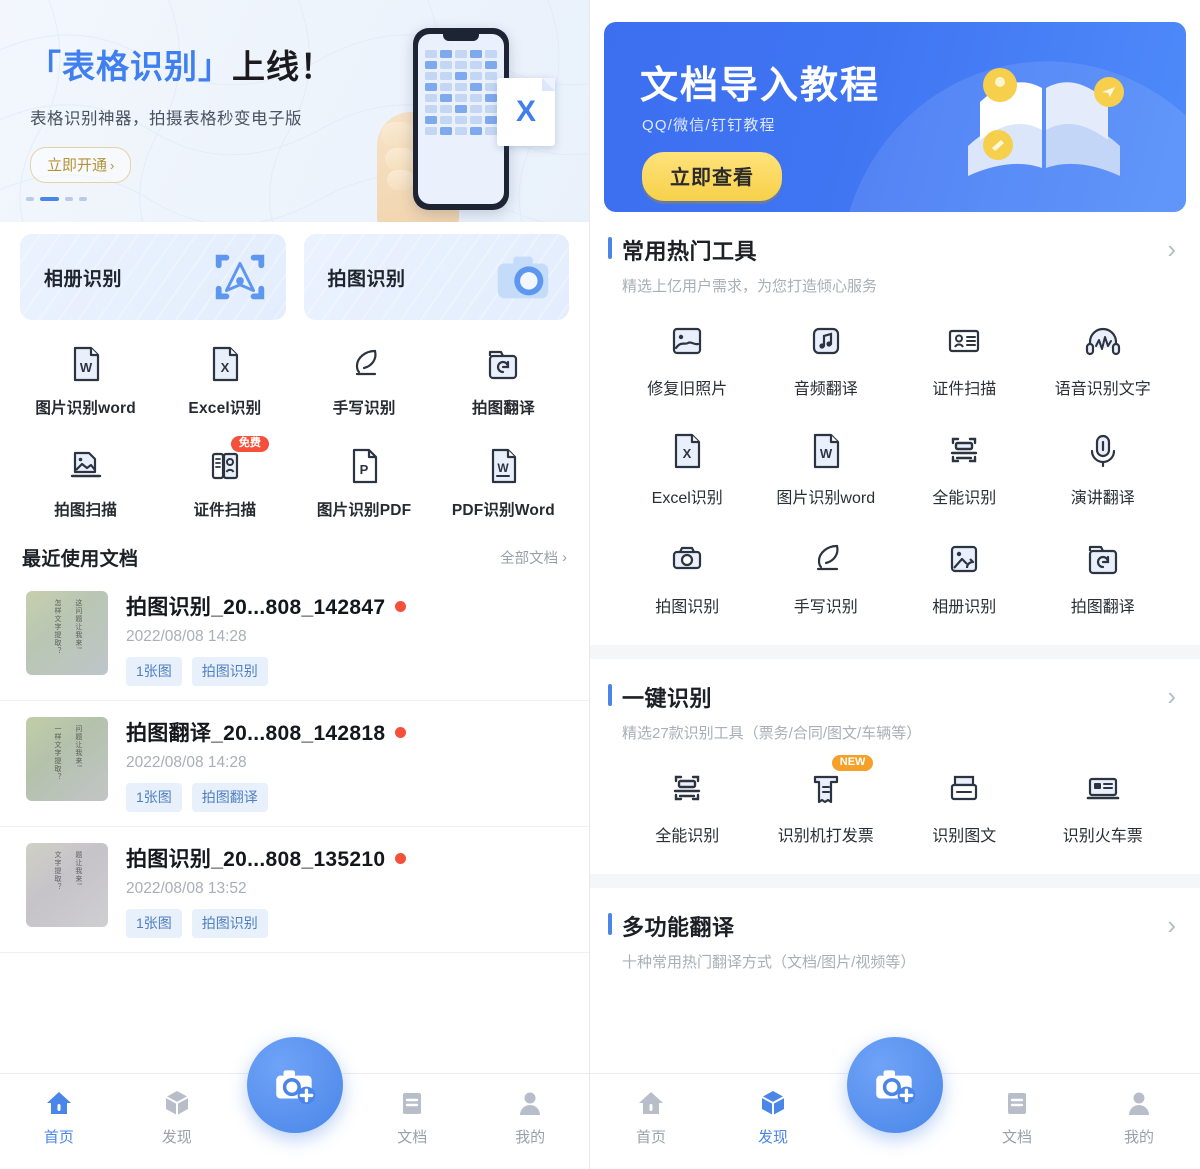  I want to click on promo-banner-carousel: 「表格识别」上线！ 表格识别神器，拍摄表格秒变电子版 立即开通 › X, so click(294, 111).